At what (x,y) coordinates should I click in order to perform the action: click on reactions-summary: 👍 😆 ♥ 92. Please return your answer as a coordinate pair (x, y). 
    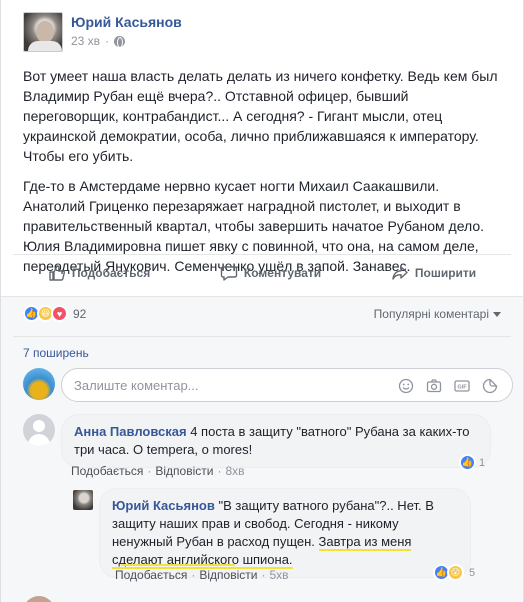
    Looking at the image, I should click on (54, 313).